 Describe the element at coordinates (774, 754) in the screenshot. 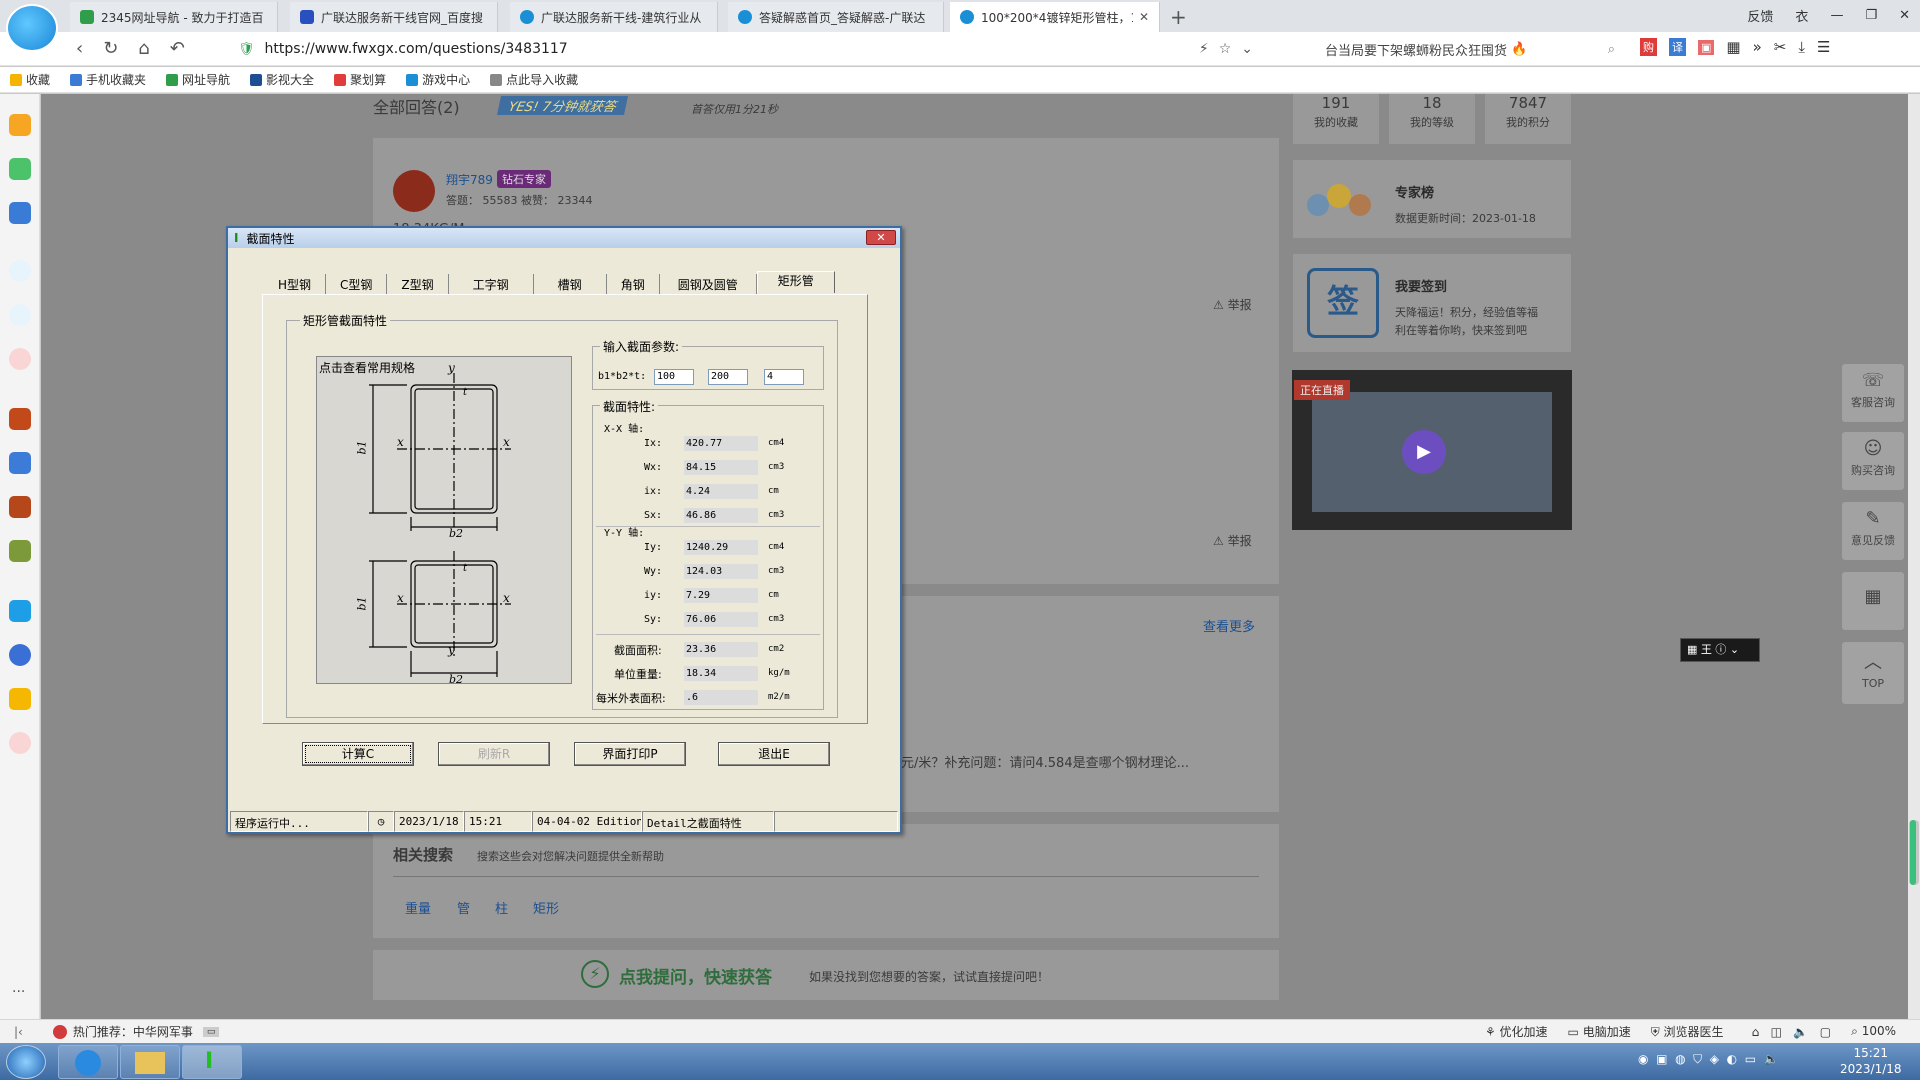

I see `exit-button: 退出E` at that location.